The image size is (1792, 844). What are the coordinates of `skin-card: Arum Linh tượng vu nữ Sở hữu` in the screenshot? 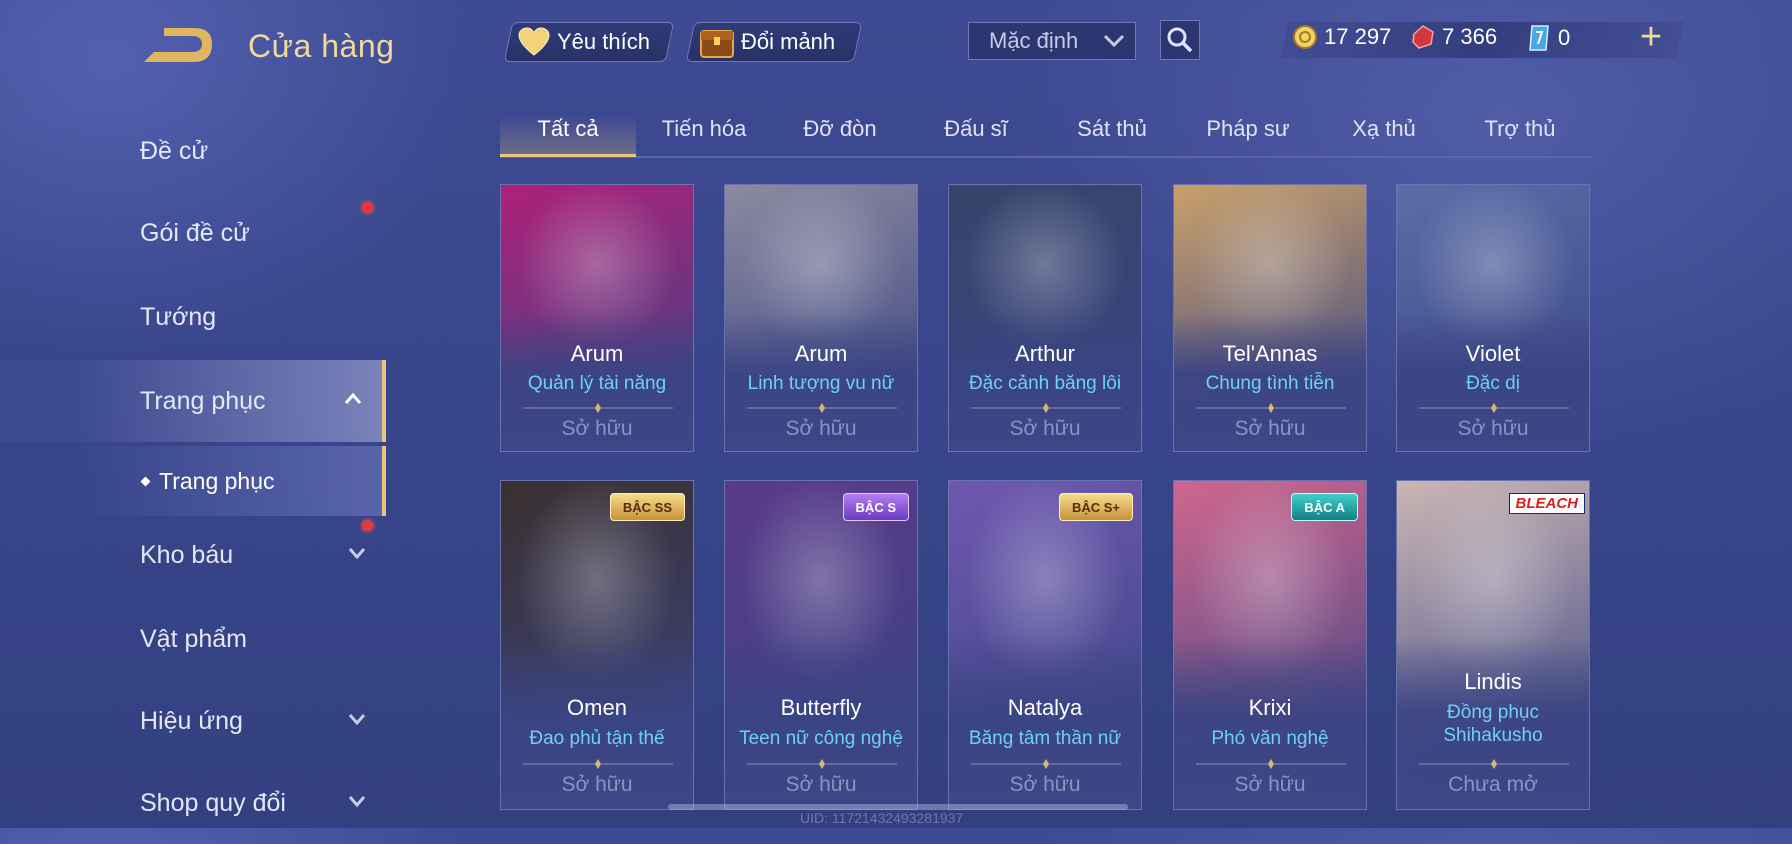 It's located at (821, 318).